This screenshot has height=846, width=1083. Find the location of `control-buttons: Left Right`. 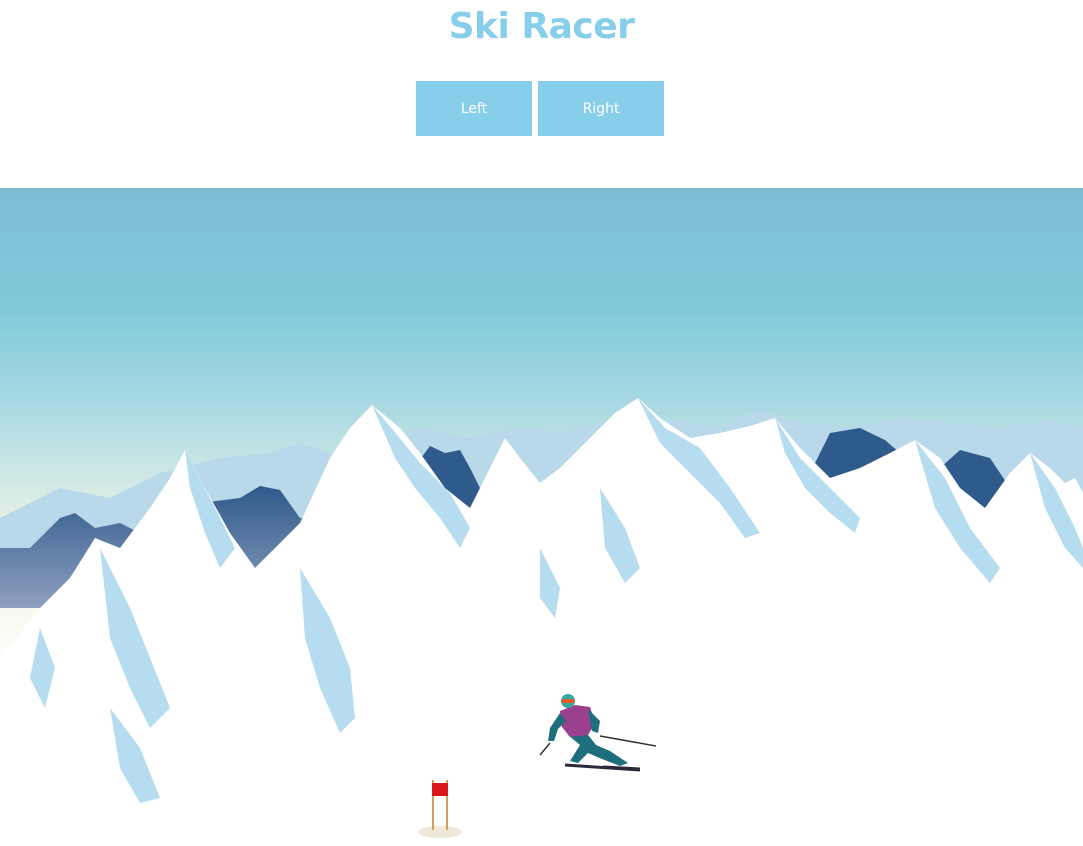

control-buttons: Left Right is located at coordinates (540, 108).